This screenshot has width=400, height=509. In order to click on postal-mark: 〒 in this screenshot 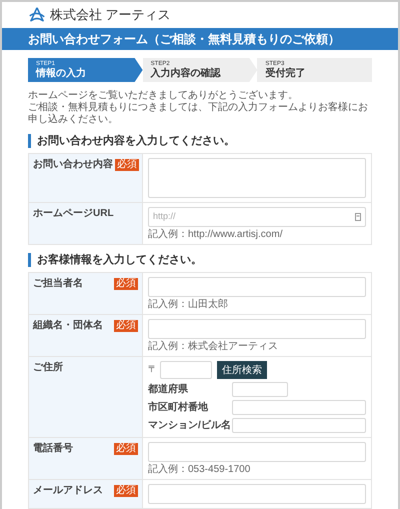, I will do `click(152, 369)`.